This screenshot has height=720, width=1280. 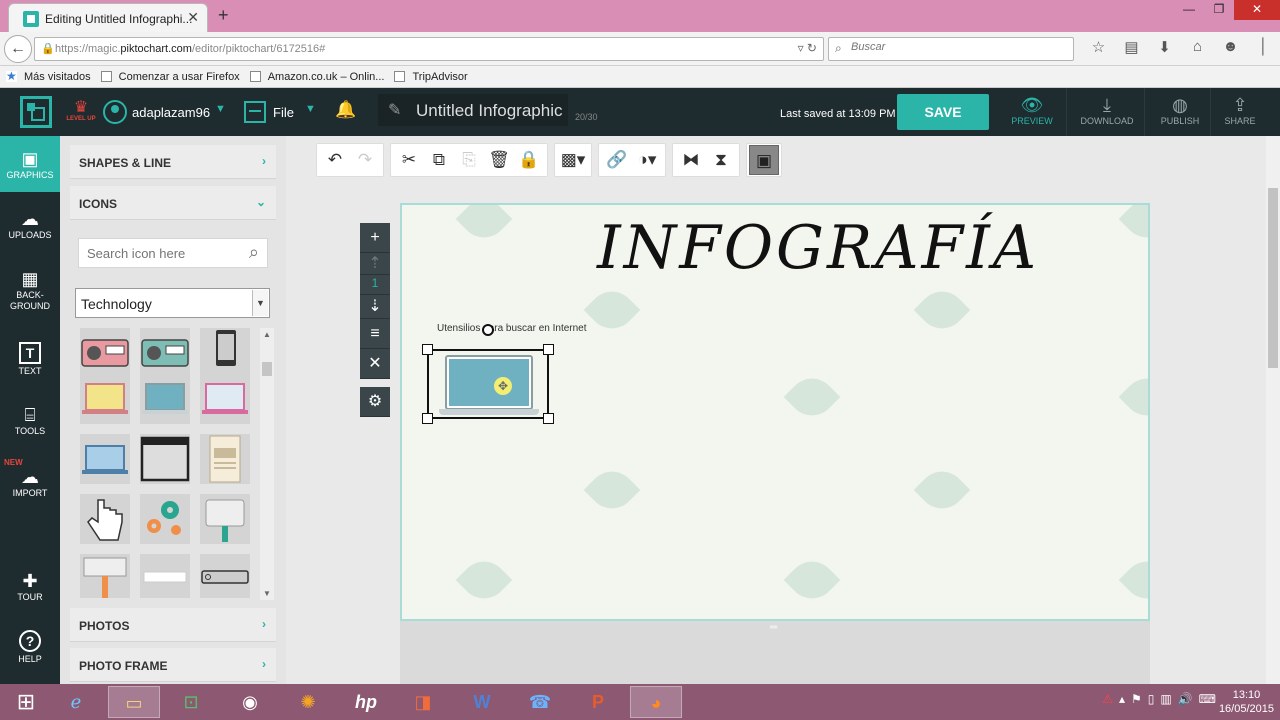 I want to click on rail-tools: ⌸ TOOLS, so click(x=30, y=420).